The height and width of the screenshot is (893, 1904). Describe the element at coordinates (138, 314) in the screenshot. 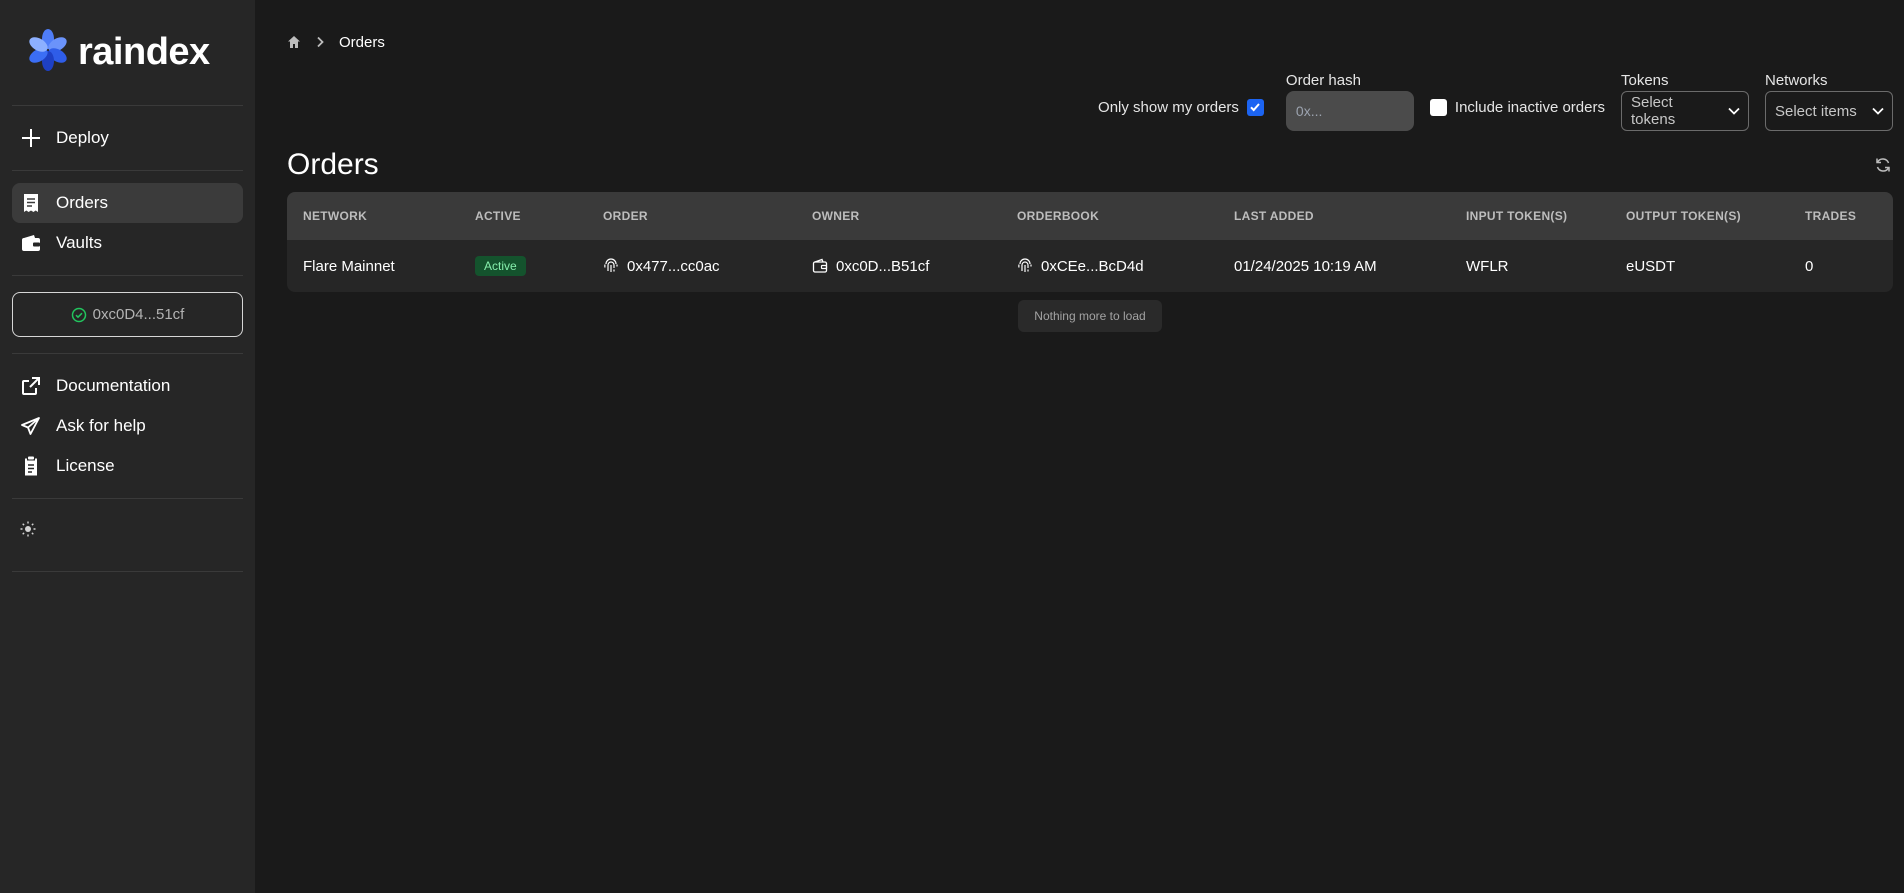

I see `wallet-address: 0xc0D4...51cf` at that location.